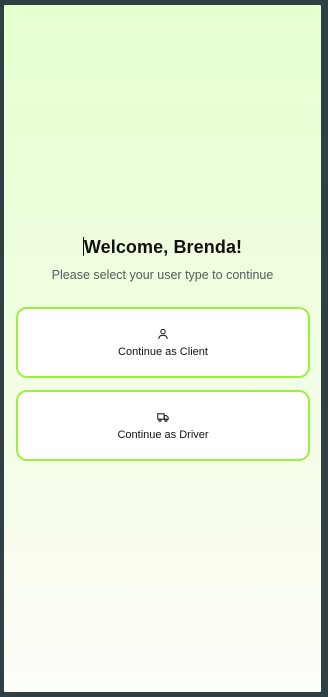 The height and width of the screenshot is (697, 328). Describe the element at coordinates (163, 333) in the screenshot. I see `user-icon` at that location.